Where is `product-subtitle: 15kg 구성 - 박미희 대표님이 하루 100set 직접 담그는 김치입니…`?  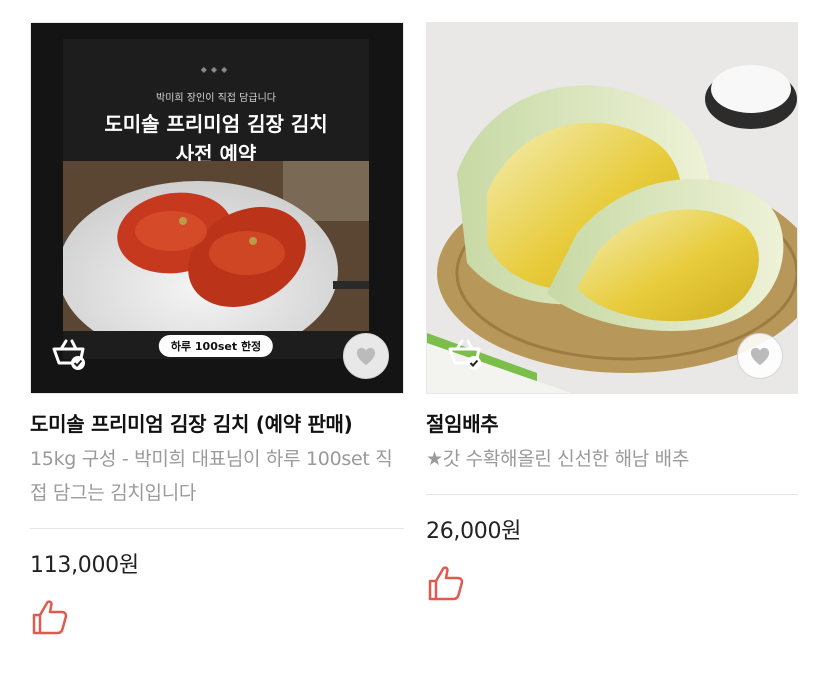 product-subtitle: 15kg 구성 - 박미희 대표님이 하루 100set 직접 담그는 김치입니… is located at coordinates (211, 476).